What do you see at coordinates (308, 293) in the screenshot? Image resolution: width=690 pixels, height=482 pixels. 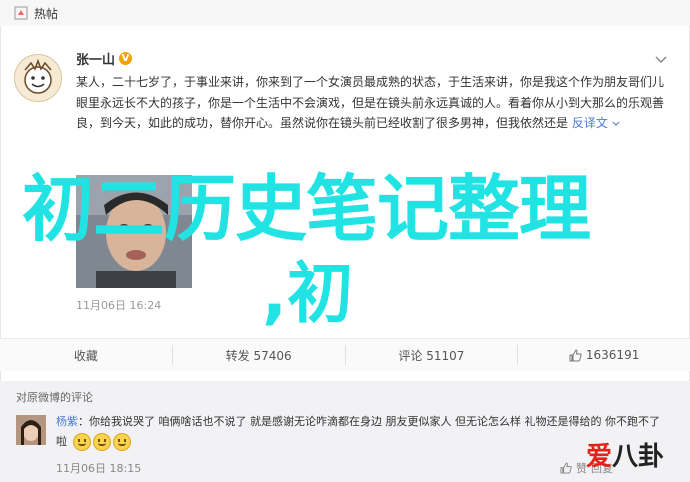 I see `overlay-subtitle: ,初` at bounding box center [308, 293].